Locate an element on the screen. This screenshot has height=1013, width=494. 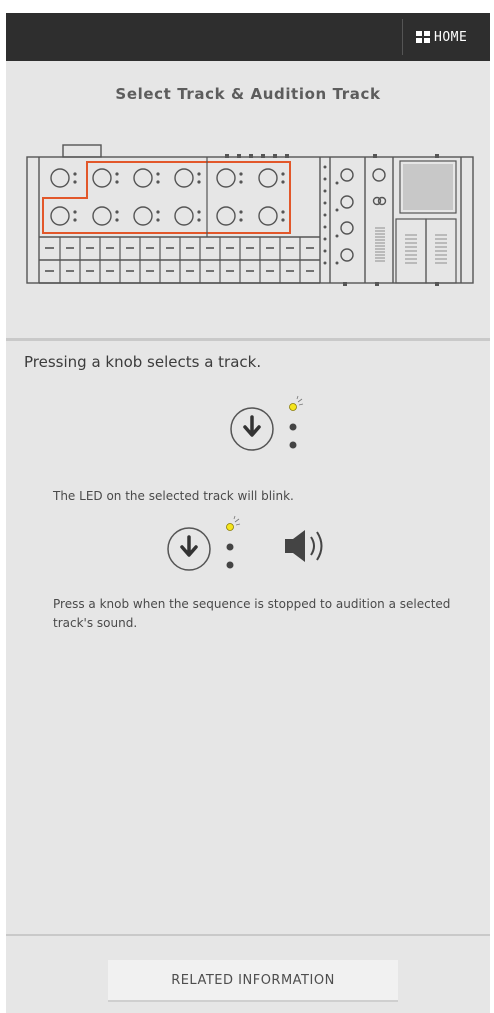
speaker-icon is located at coordinates (304, 546).